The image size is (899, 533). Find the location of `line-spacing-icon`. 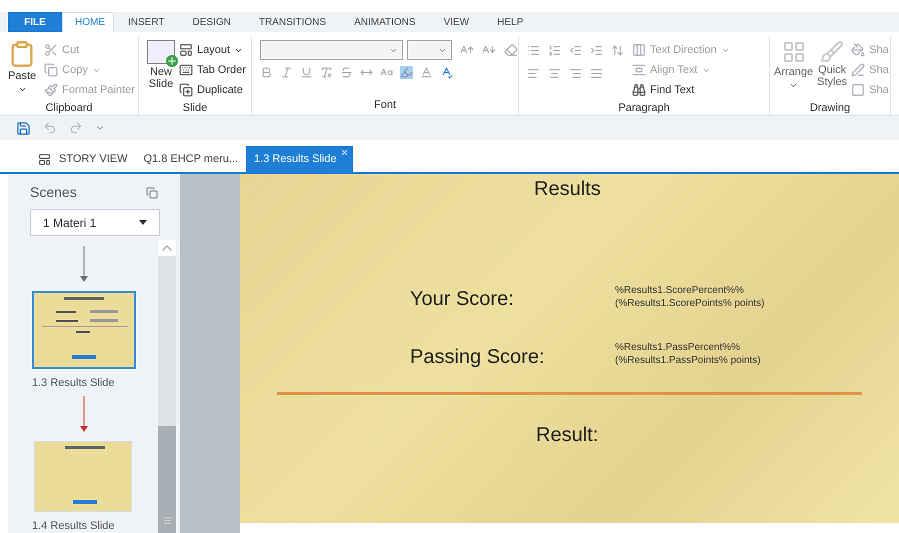

line-spacing-icon is located at coordinates (617, 50).